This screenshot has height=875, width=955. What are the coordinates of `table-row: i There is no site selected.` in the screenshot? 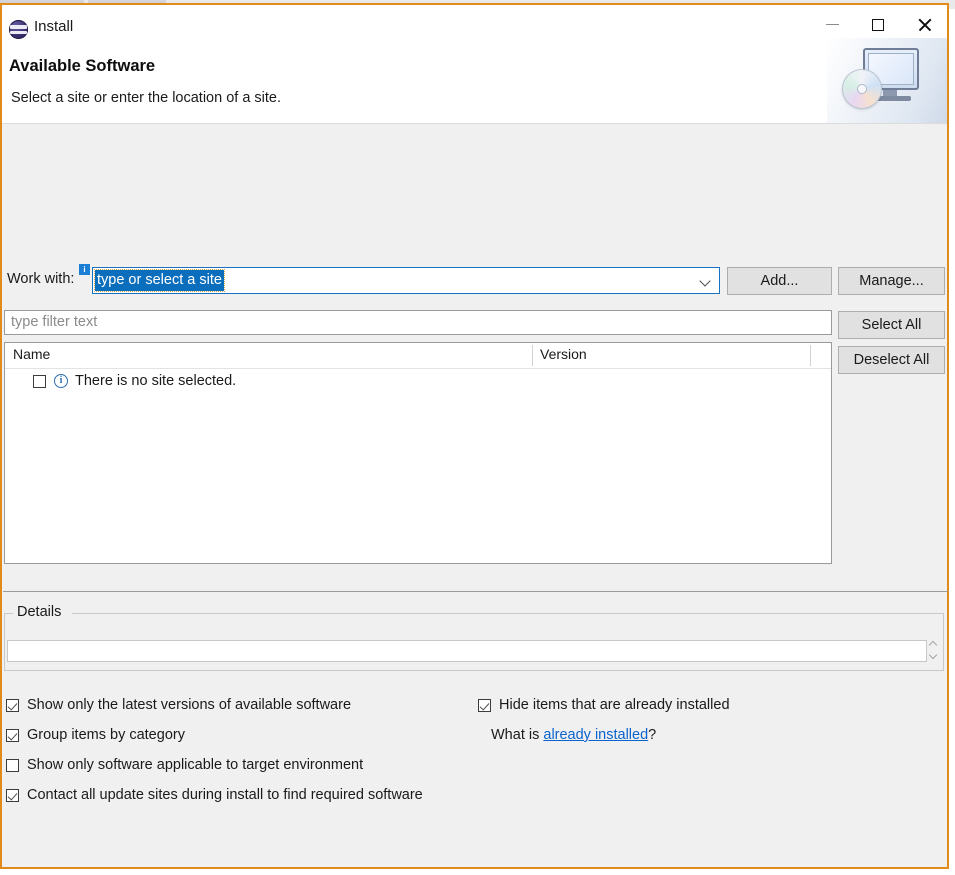 It's located at (418, 381).